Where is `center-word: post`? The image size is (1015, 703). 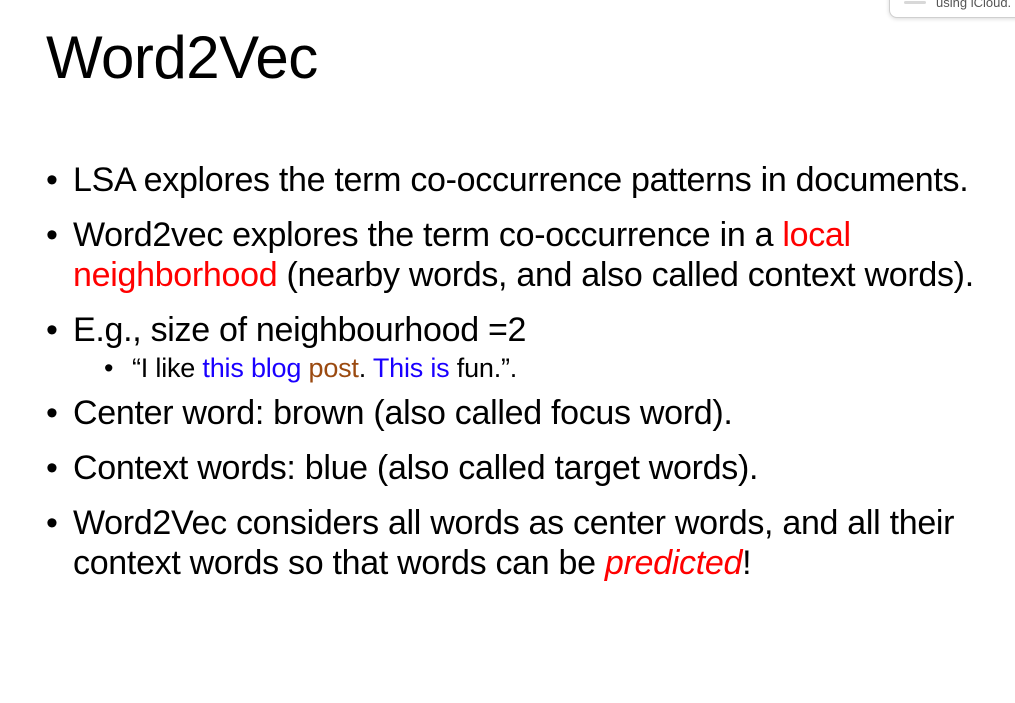
center-word: post is located at coordinates (333, 368).